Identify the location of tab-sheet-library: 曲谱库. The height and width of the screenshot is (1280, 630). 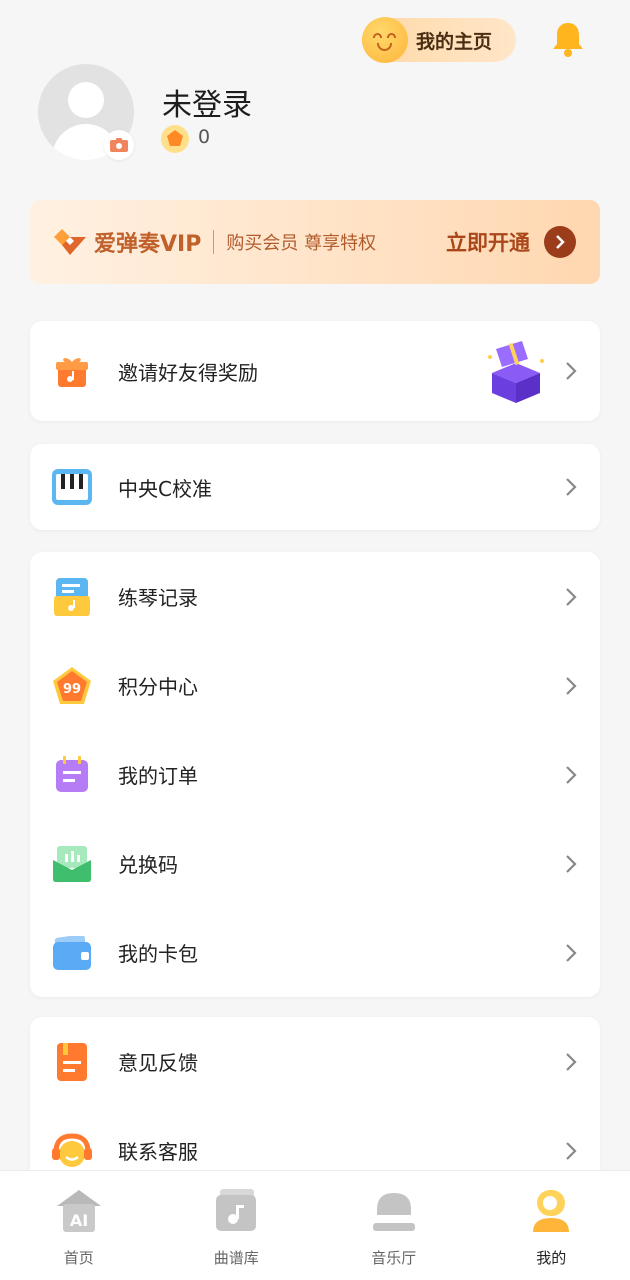
(237, 1225).